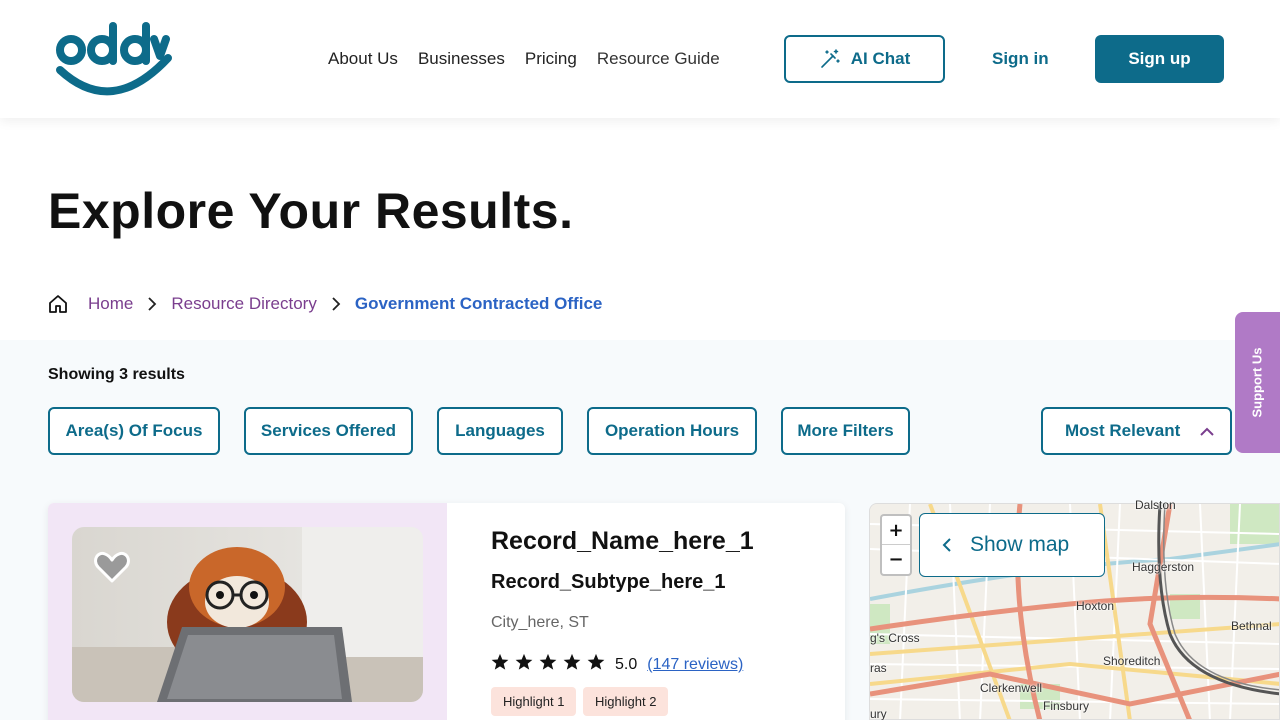 The width and height of the screenshot is (1280, 720). I want to click on ai-chat-label: AI Chat, so click(880, 58).